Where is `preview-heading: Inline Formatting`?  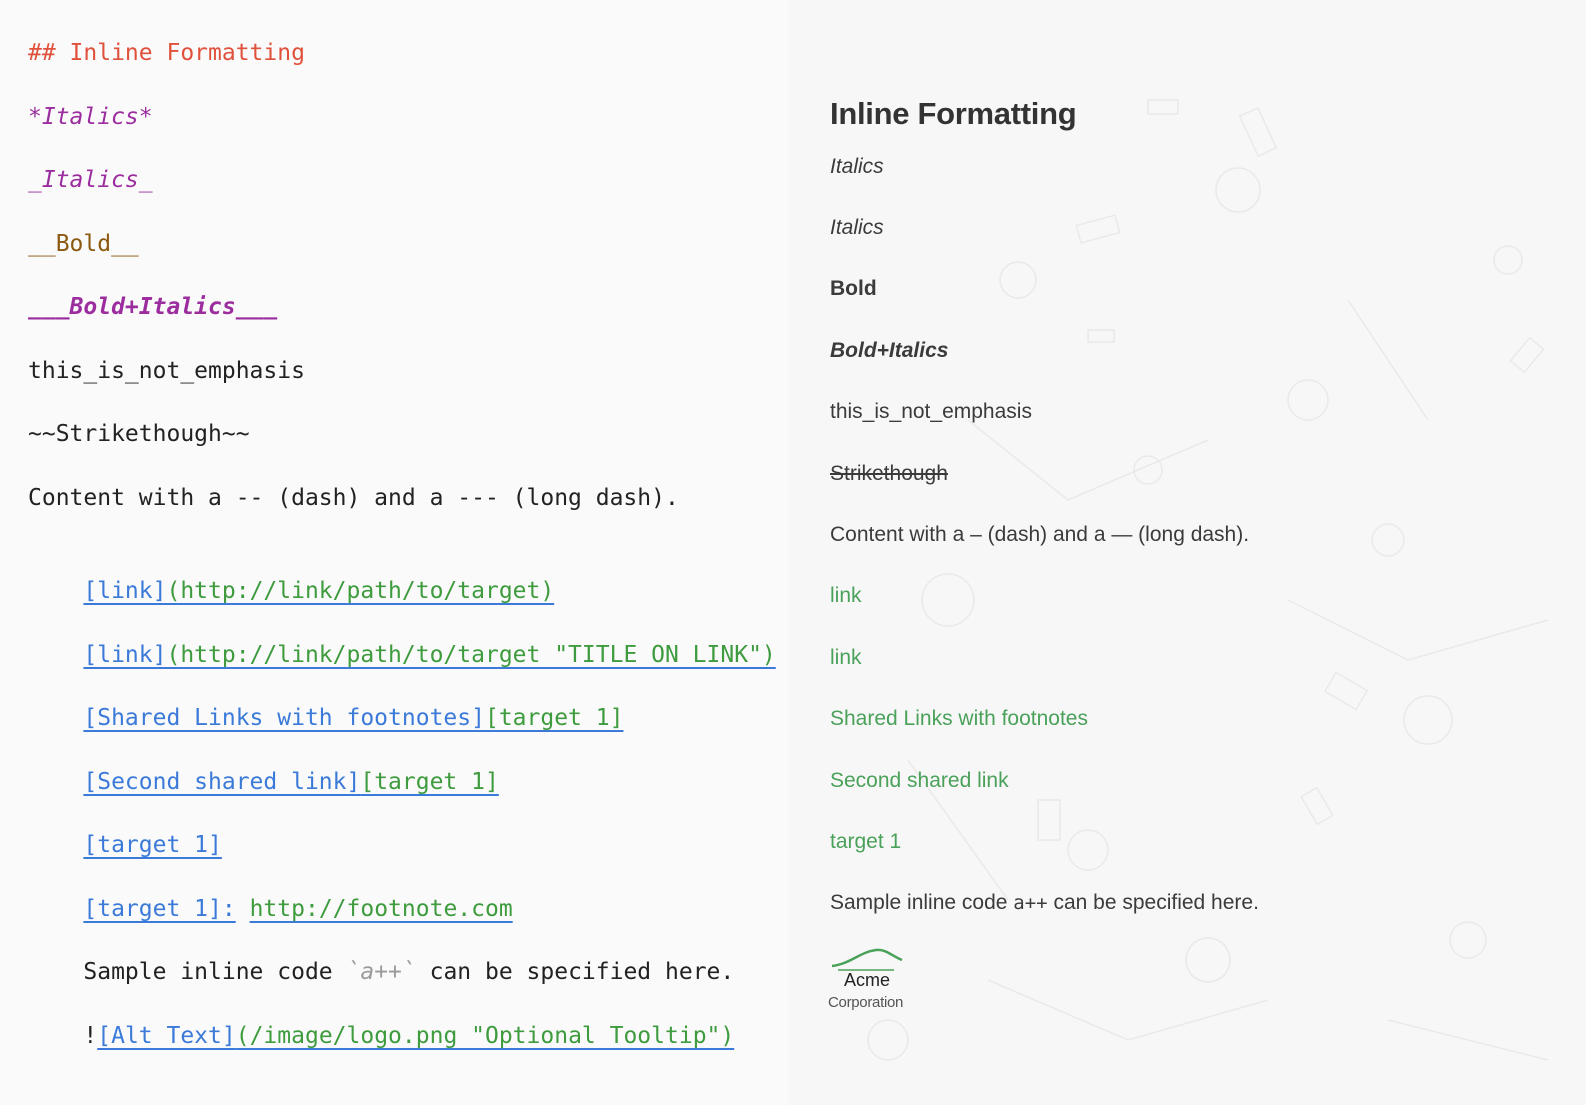
preview-heading: Inline Formatting is located at coordinates (953, 113).